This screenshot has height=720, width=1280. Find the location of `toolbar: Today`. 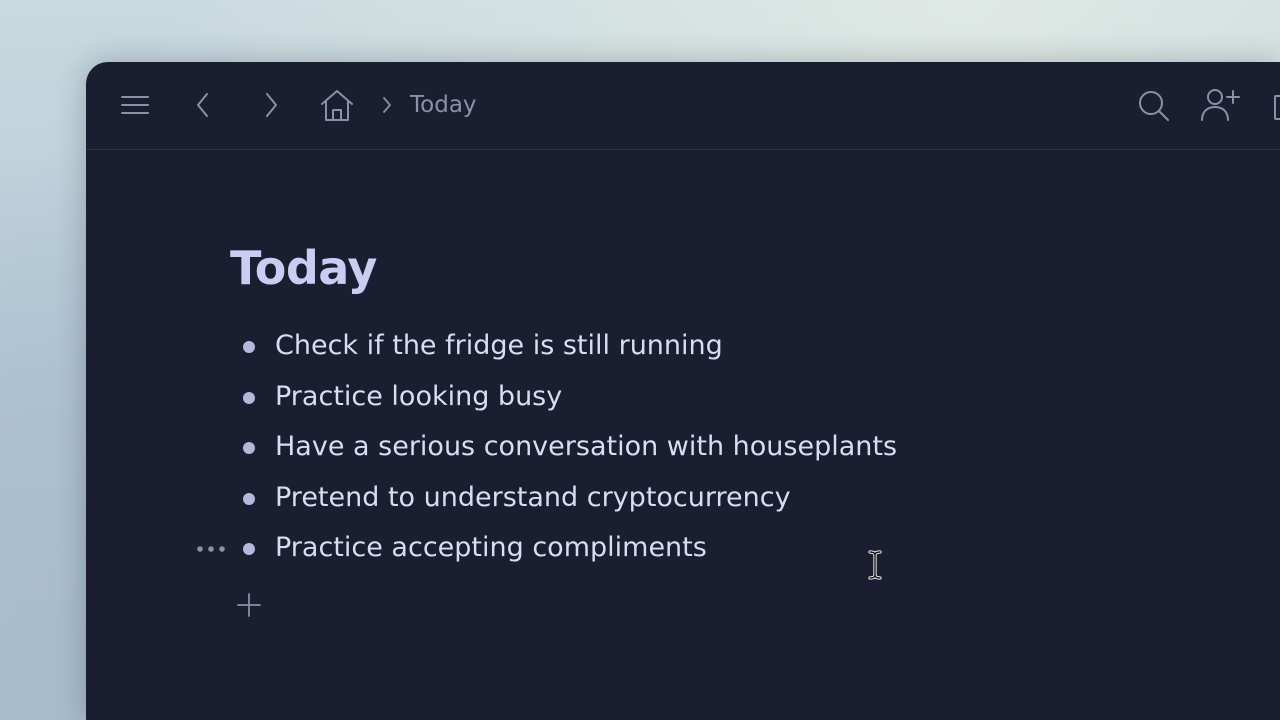

toolbar: Today is located at coordinates (683, 106).